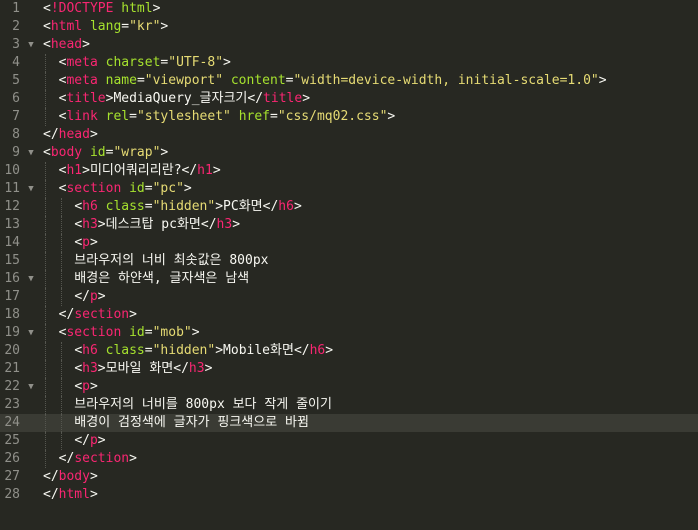  What do you see at coordinates (16, 8) in the screenshot?
I see `line-number: 1` at bounding box center [16, 8].